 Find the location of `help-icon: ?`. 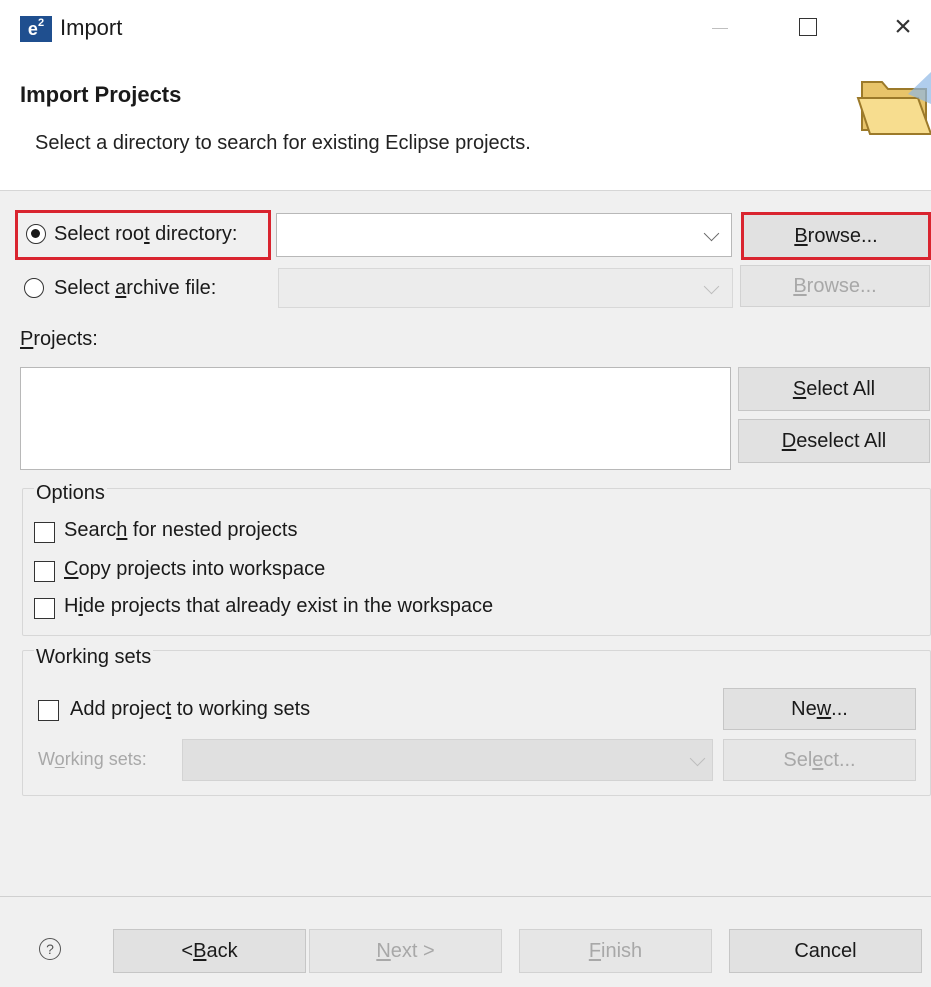

help-icon: ? is located at coordinates (50, 949).